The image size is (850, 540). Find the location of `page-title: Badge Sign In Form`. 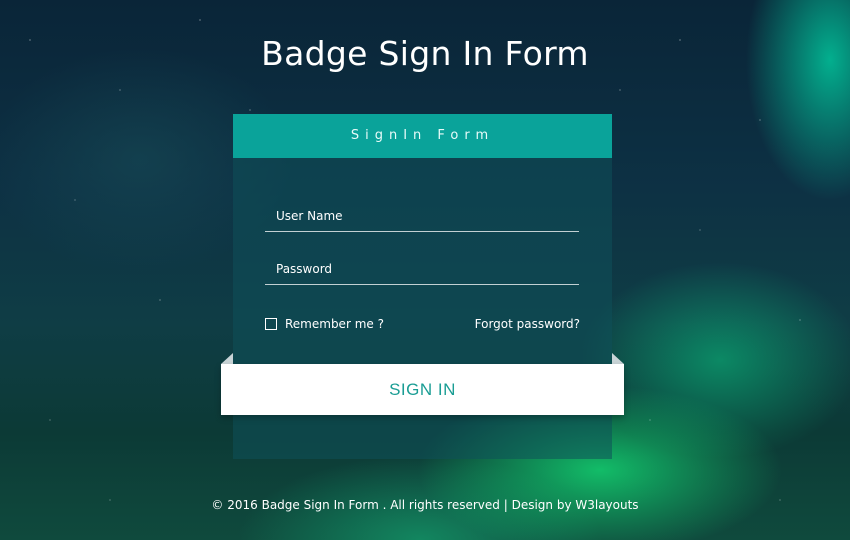

page-title: Badge Sign In Form is located at coordinates (425, 53).